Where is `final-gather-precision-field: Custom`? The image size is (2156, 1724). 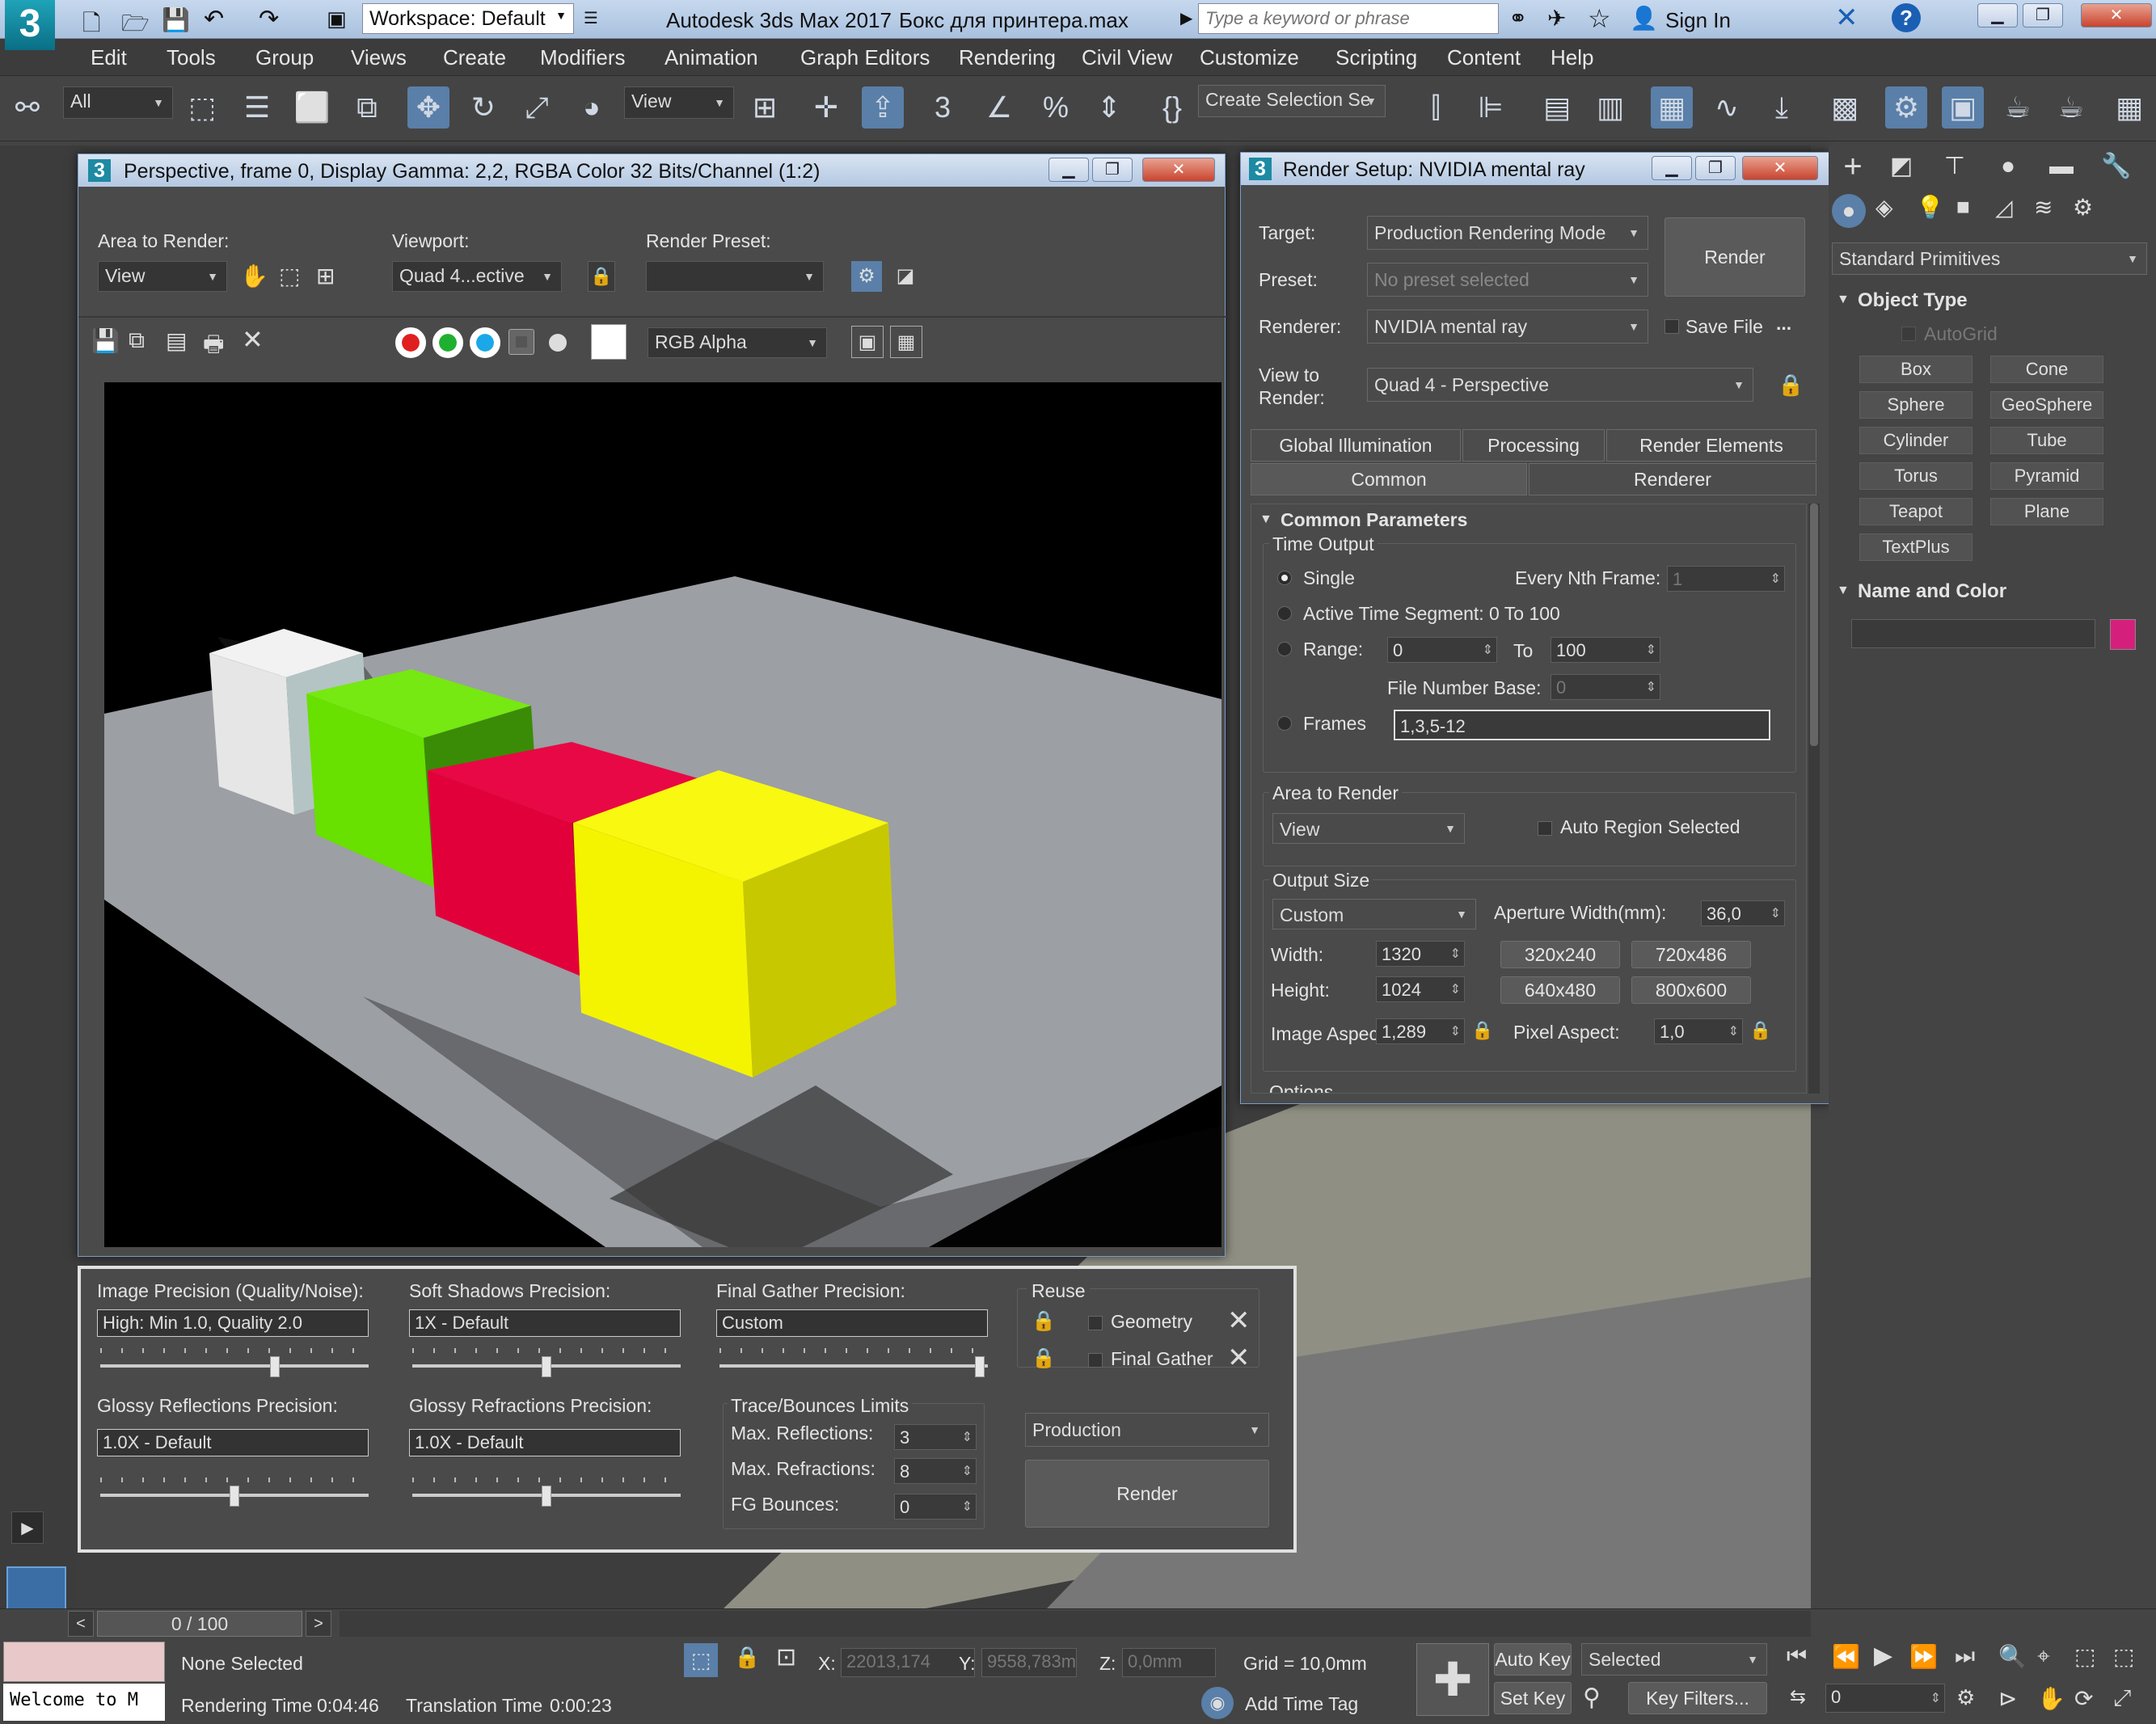
final-gather-precision-field: Custom is located at coordinates (852, 1323).